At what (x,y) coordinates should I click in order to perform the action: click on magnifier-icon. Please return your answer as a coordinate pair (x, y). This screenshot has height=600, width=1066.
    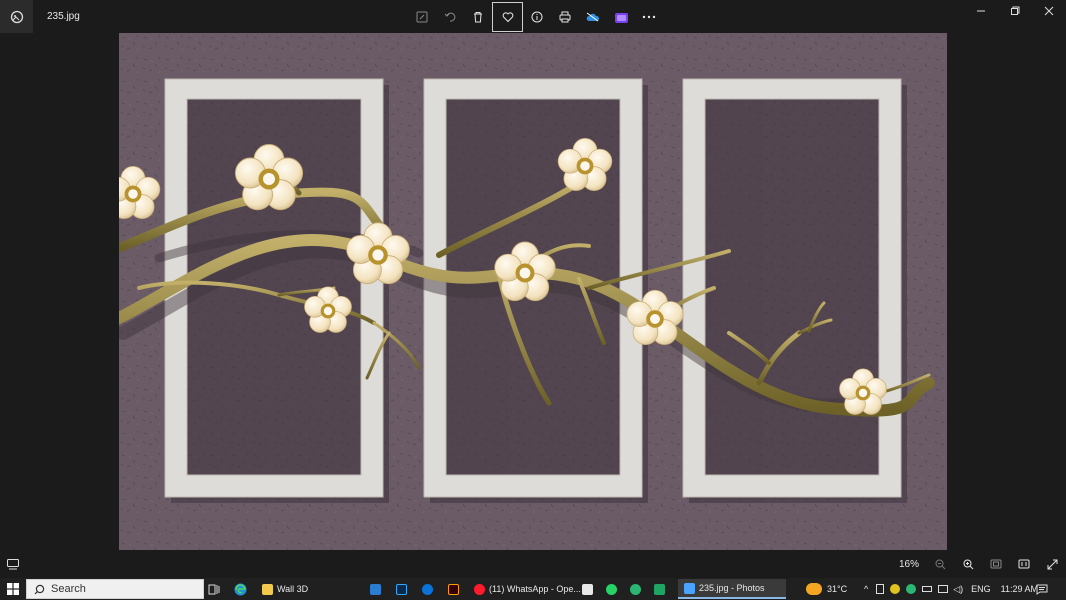
    Looking at the image, I should click on (427, 589).